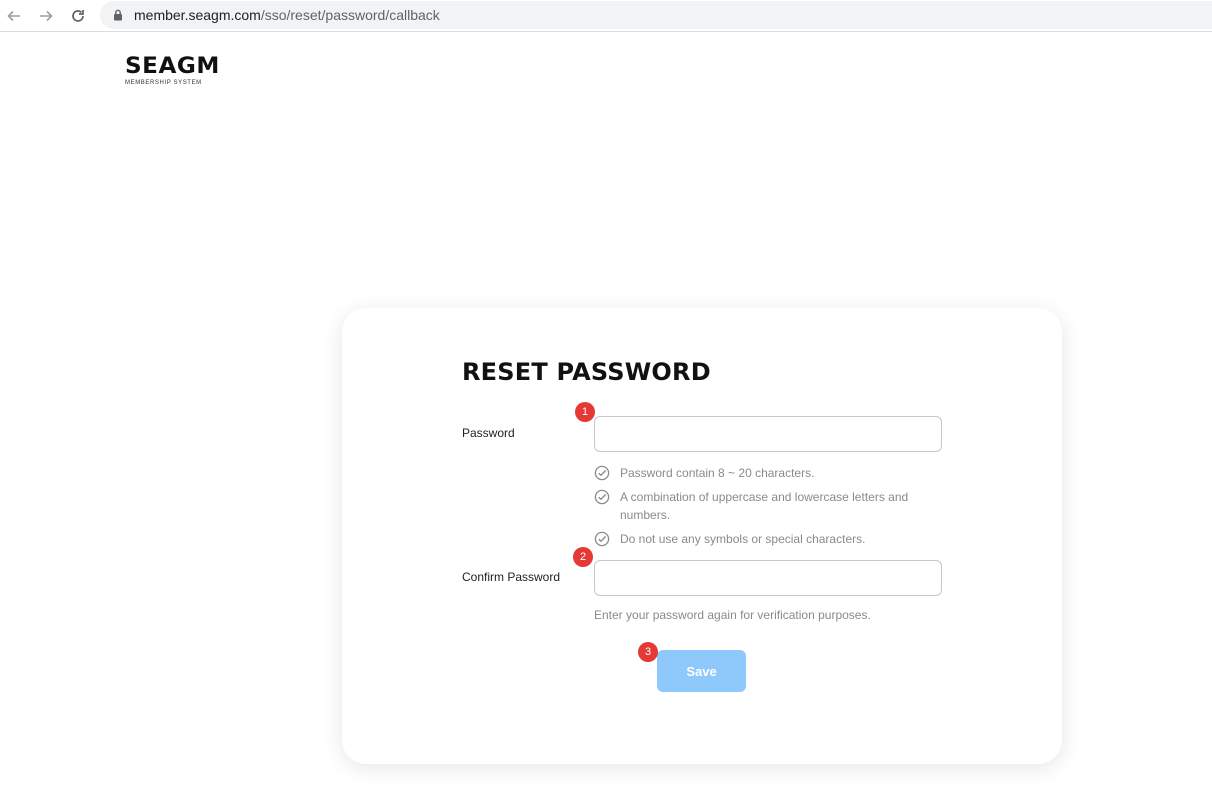 This screenshot has width=1212, height=806. I want to click on save-button: Save, so click(701, 671).